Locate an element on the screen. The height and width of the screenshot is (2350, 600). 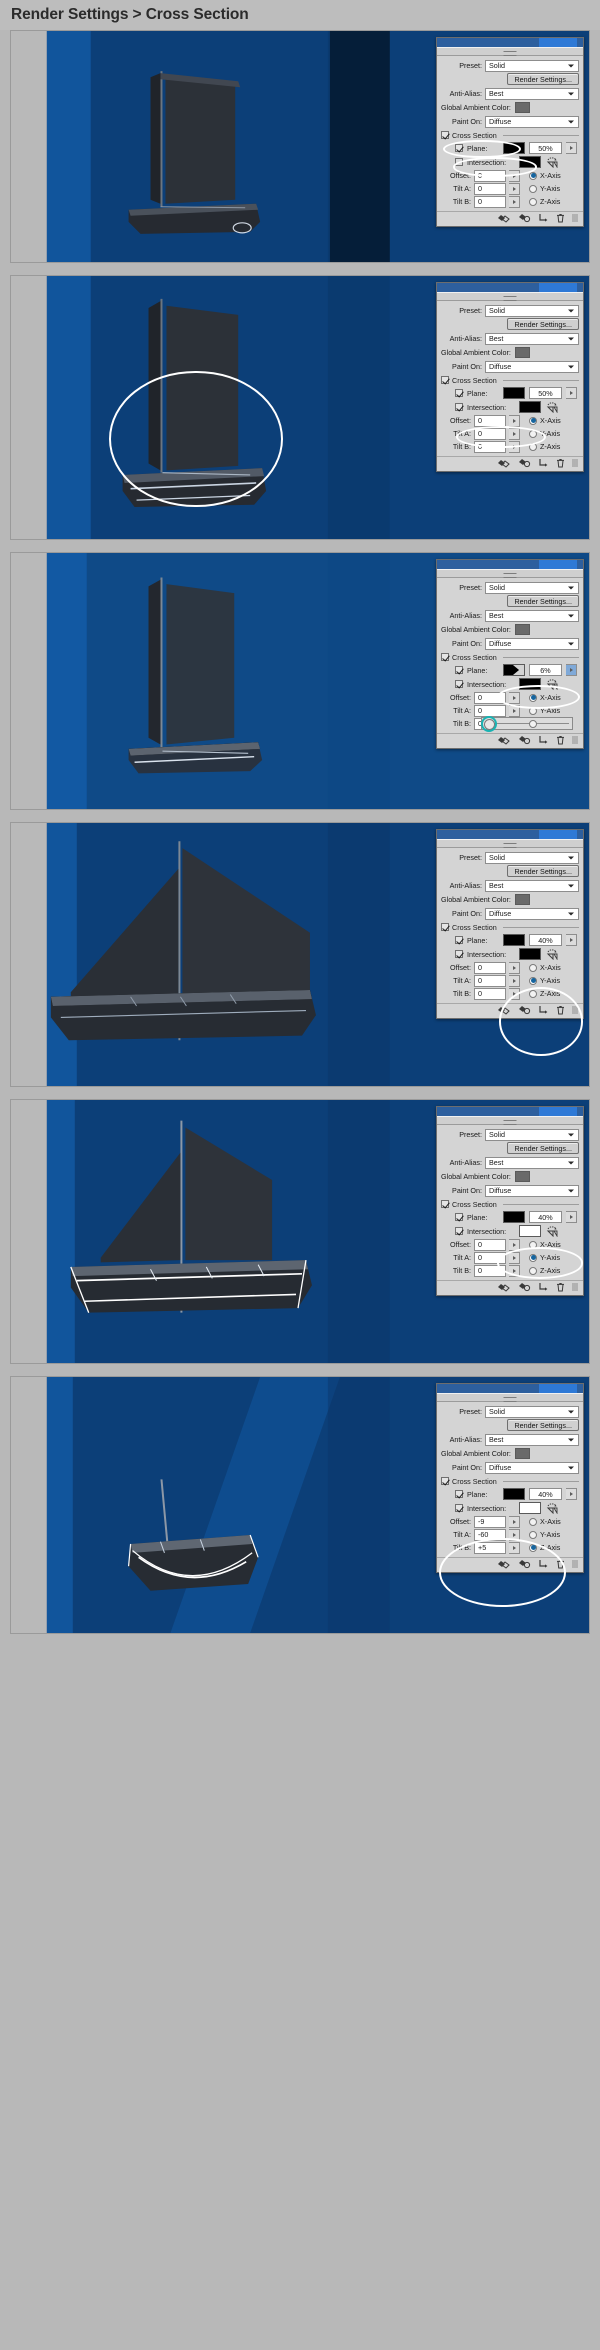
slider-track is located at coordinates (527, 723).